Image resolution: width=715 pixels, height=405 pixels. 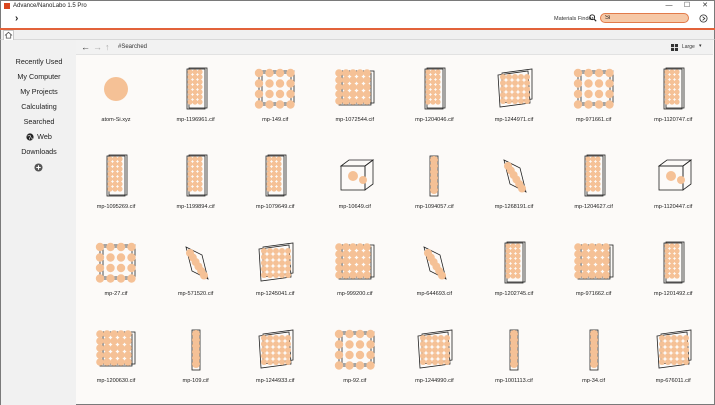 I want to click on materials-finder-input, so click(x=644, y=18).